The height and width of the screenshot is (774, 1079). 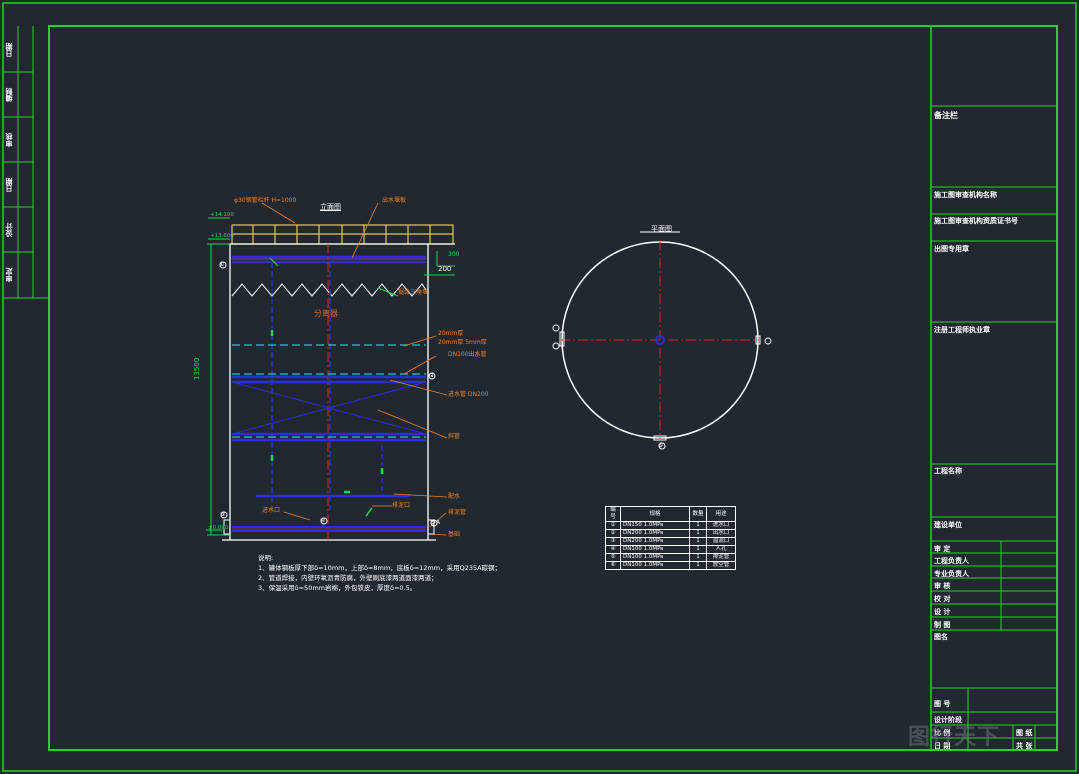 What do you see at coordinates (655, 525) in the screenshot?
I see `cell: DN150 1.0MPa` at bounding box center [655, 525].